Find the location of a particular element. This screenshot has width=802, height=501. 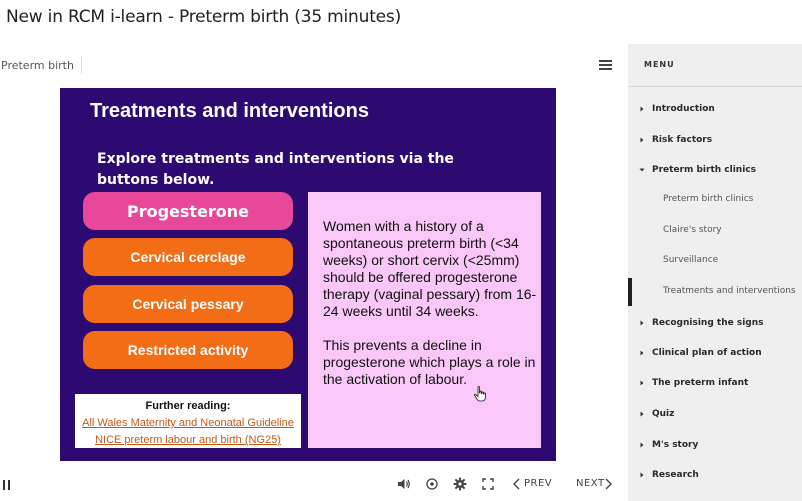

next-button: NEXT is located at coordinates (590, 483).